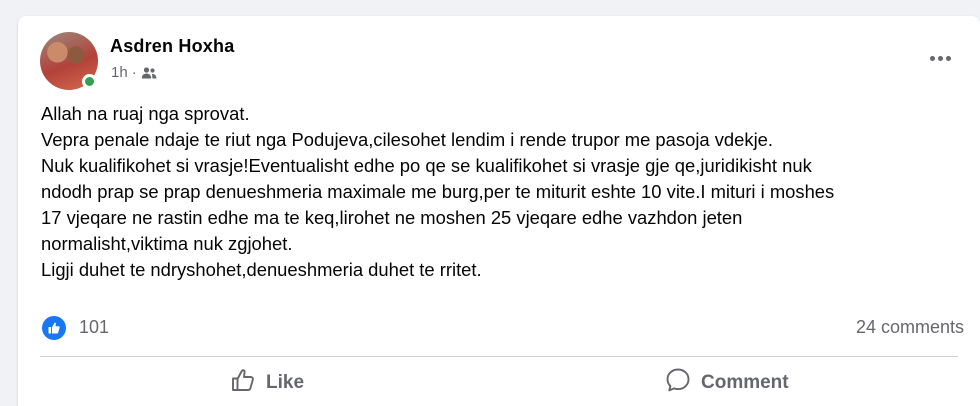  What do you see at coordinates (94, 327) in the screenshot?
I see `reaction-count: 101` at bounding box center [94, 327].